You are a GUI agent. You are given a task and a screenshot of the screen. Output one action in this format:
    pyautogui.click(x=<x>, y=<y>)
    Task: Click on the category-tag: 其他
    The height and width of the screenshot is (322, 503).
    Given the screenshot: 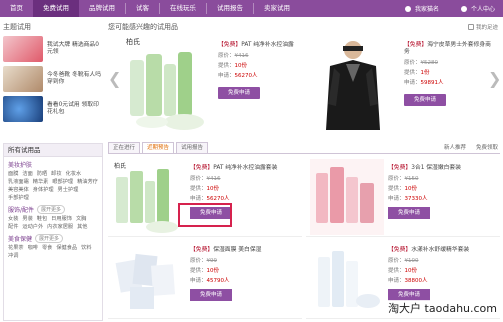 What is the action you would take?
    pyautogui.click(x=82, y=227)
    